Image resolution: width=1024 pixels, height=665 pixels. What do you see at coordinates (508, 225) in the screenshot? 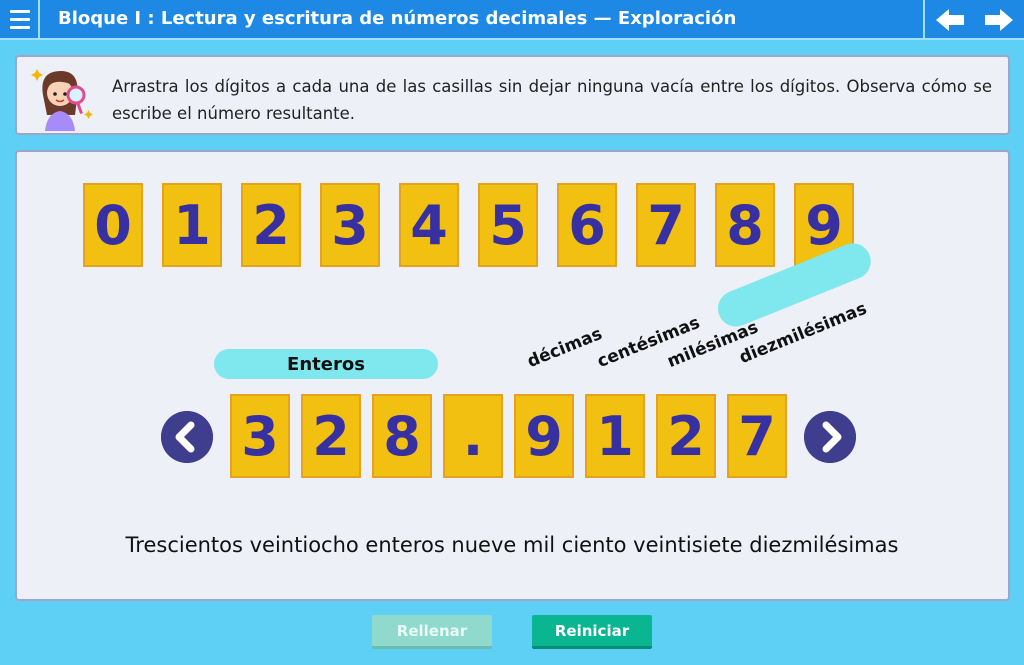
I see `digit-tile-5: 5` at bounding box center [508, 225].